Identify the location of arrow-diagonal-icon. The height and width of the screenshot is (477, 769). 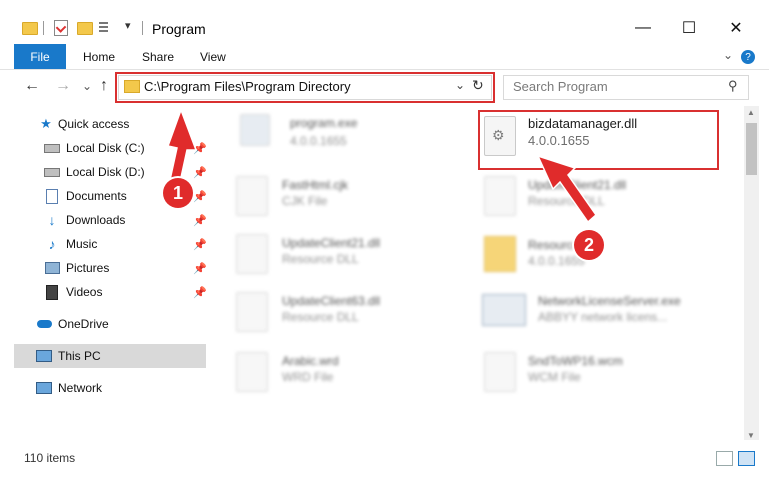
(567, 189).